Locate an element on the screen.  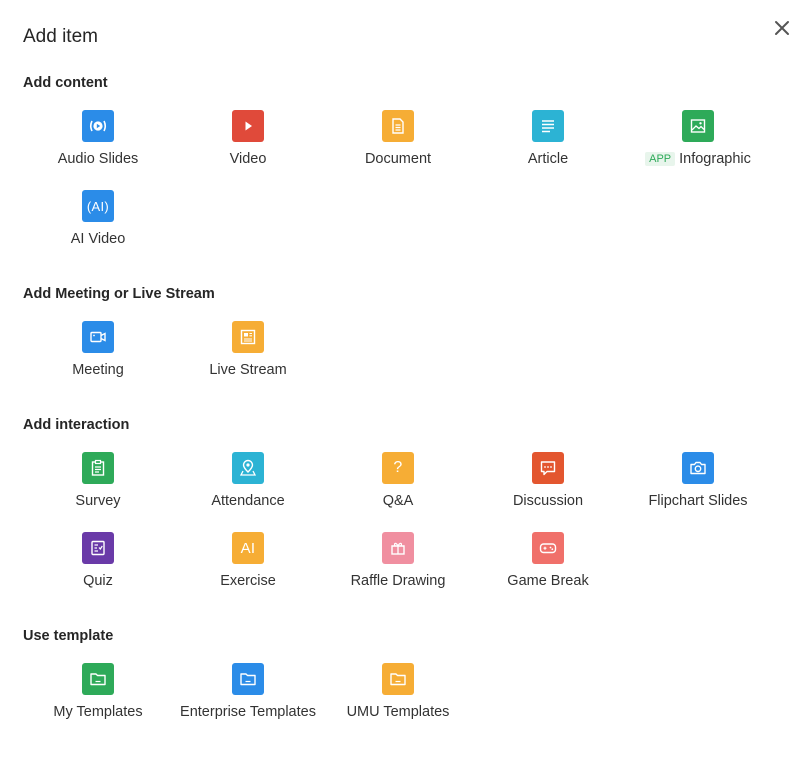
section-title: Add interaction is located at coordinates (76, 425).